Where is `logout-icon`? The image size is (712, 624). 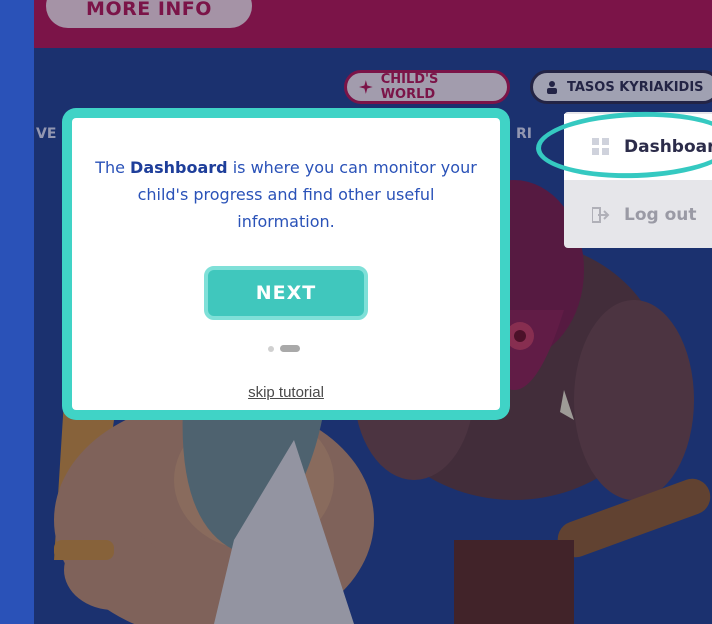 logout-icon is located at coordinates (601, 215).